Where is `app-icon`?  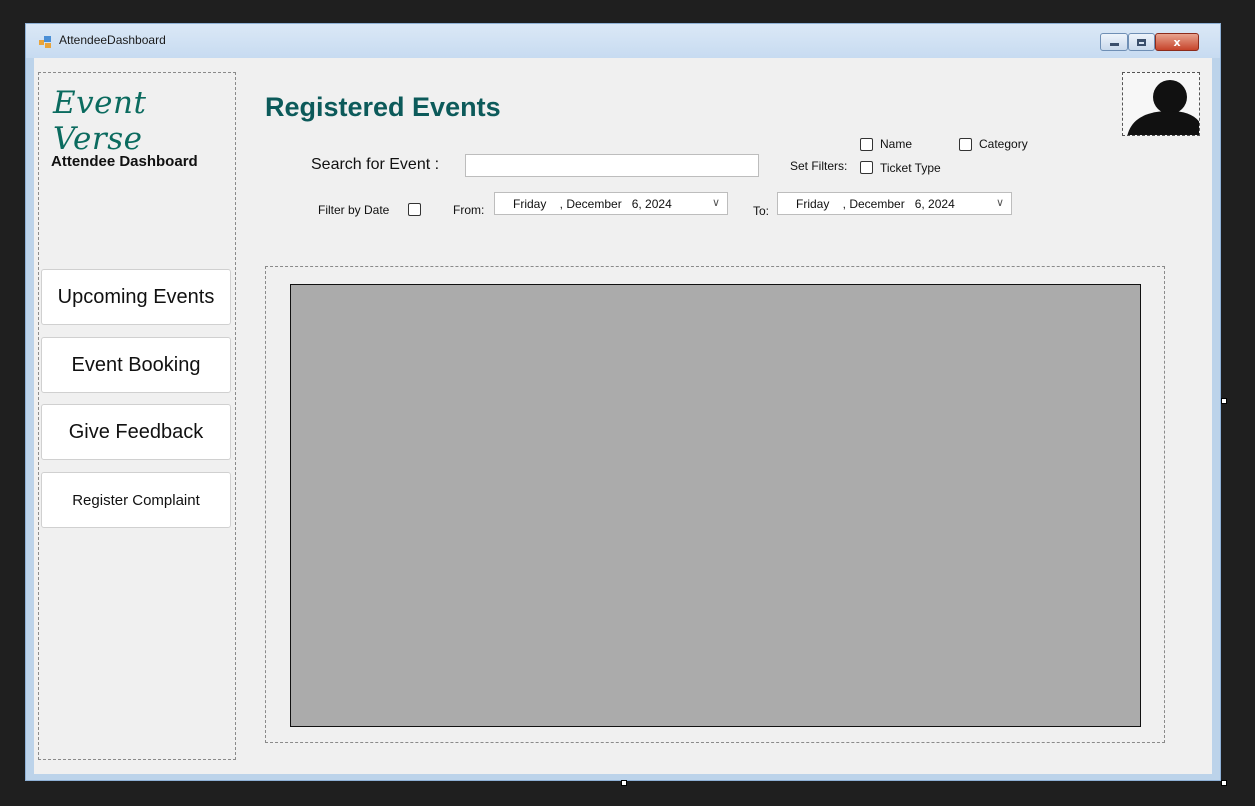
app-icon is located at coordinates (45, 42).